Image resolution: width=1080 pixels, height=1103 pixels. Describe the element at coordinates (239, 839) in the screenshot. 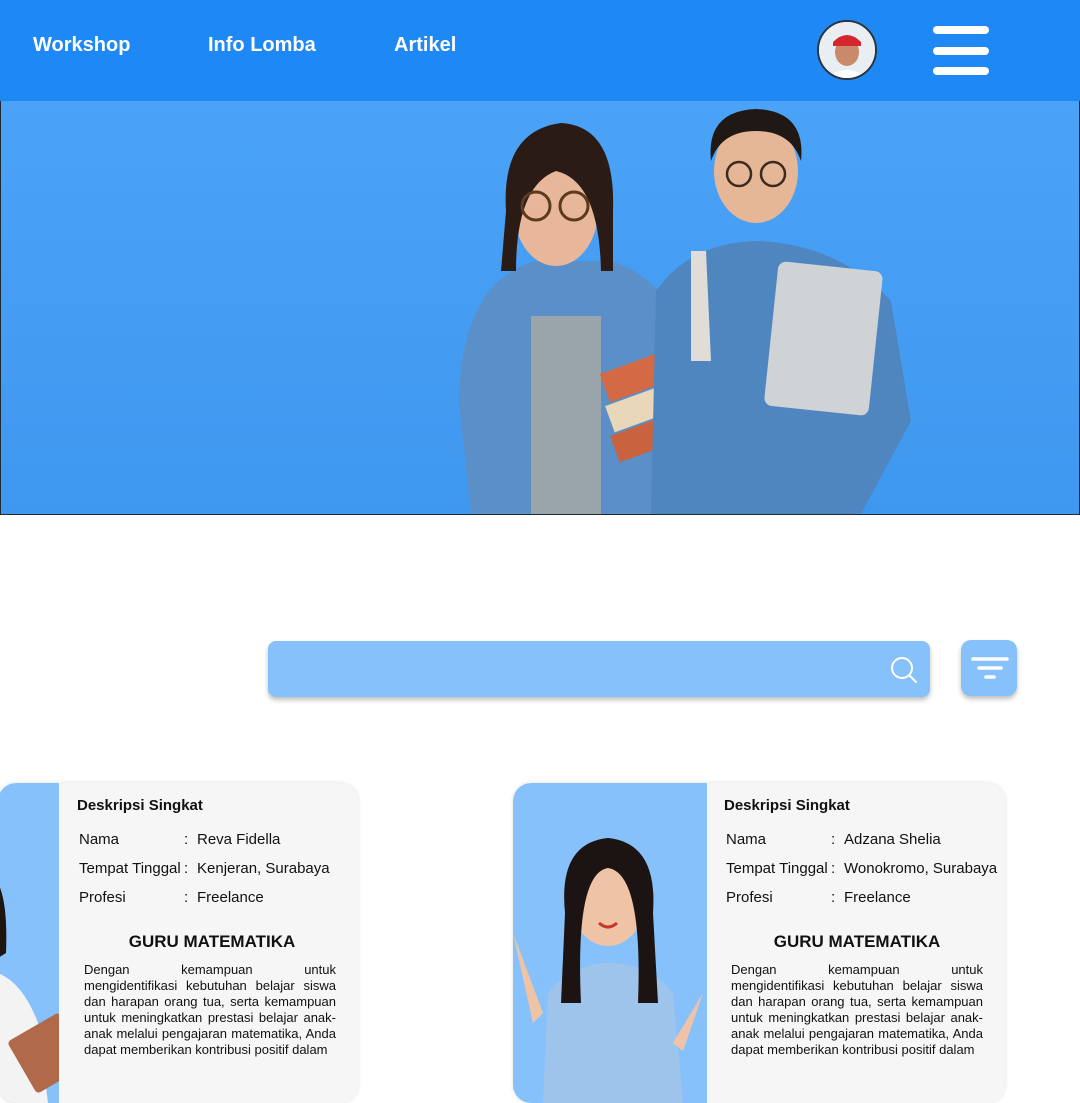

I see `field-value-nama: Reva Fidella` at that location.